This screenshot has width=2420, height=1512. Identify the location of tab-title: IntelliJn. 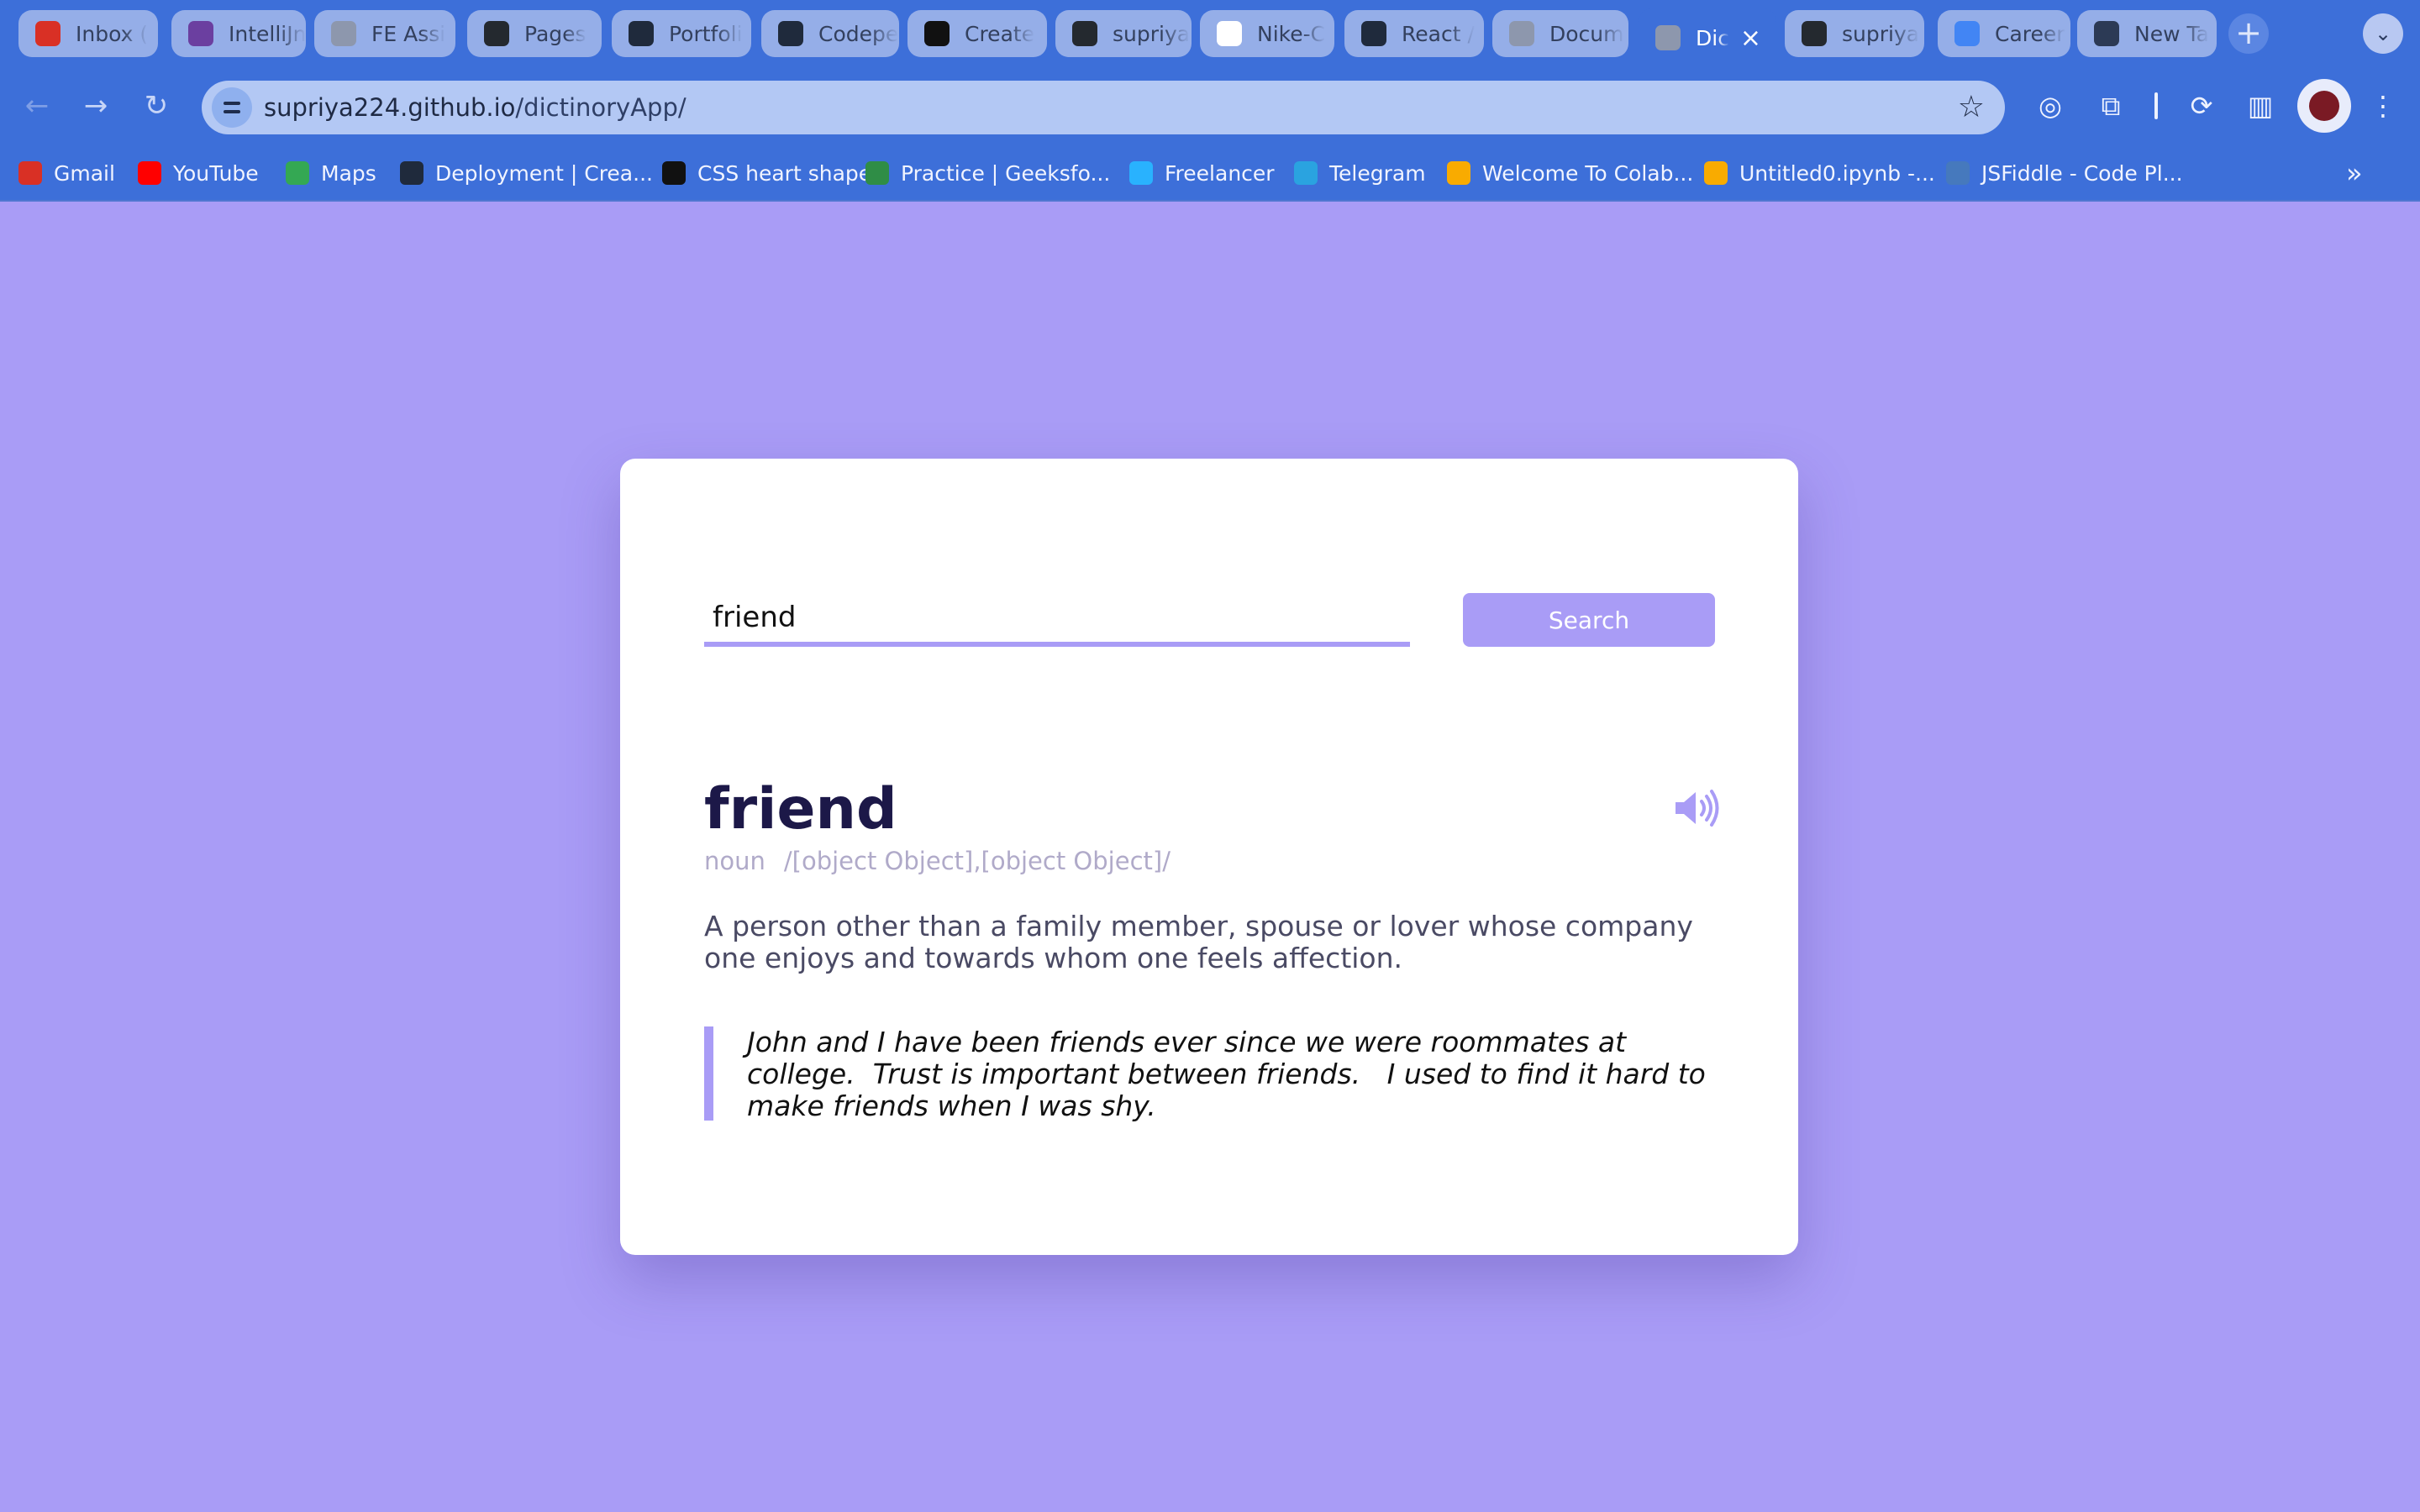
(268, 33).